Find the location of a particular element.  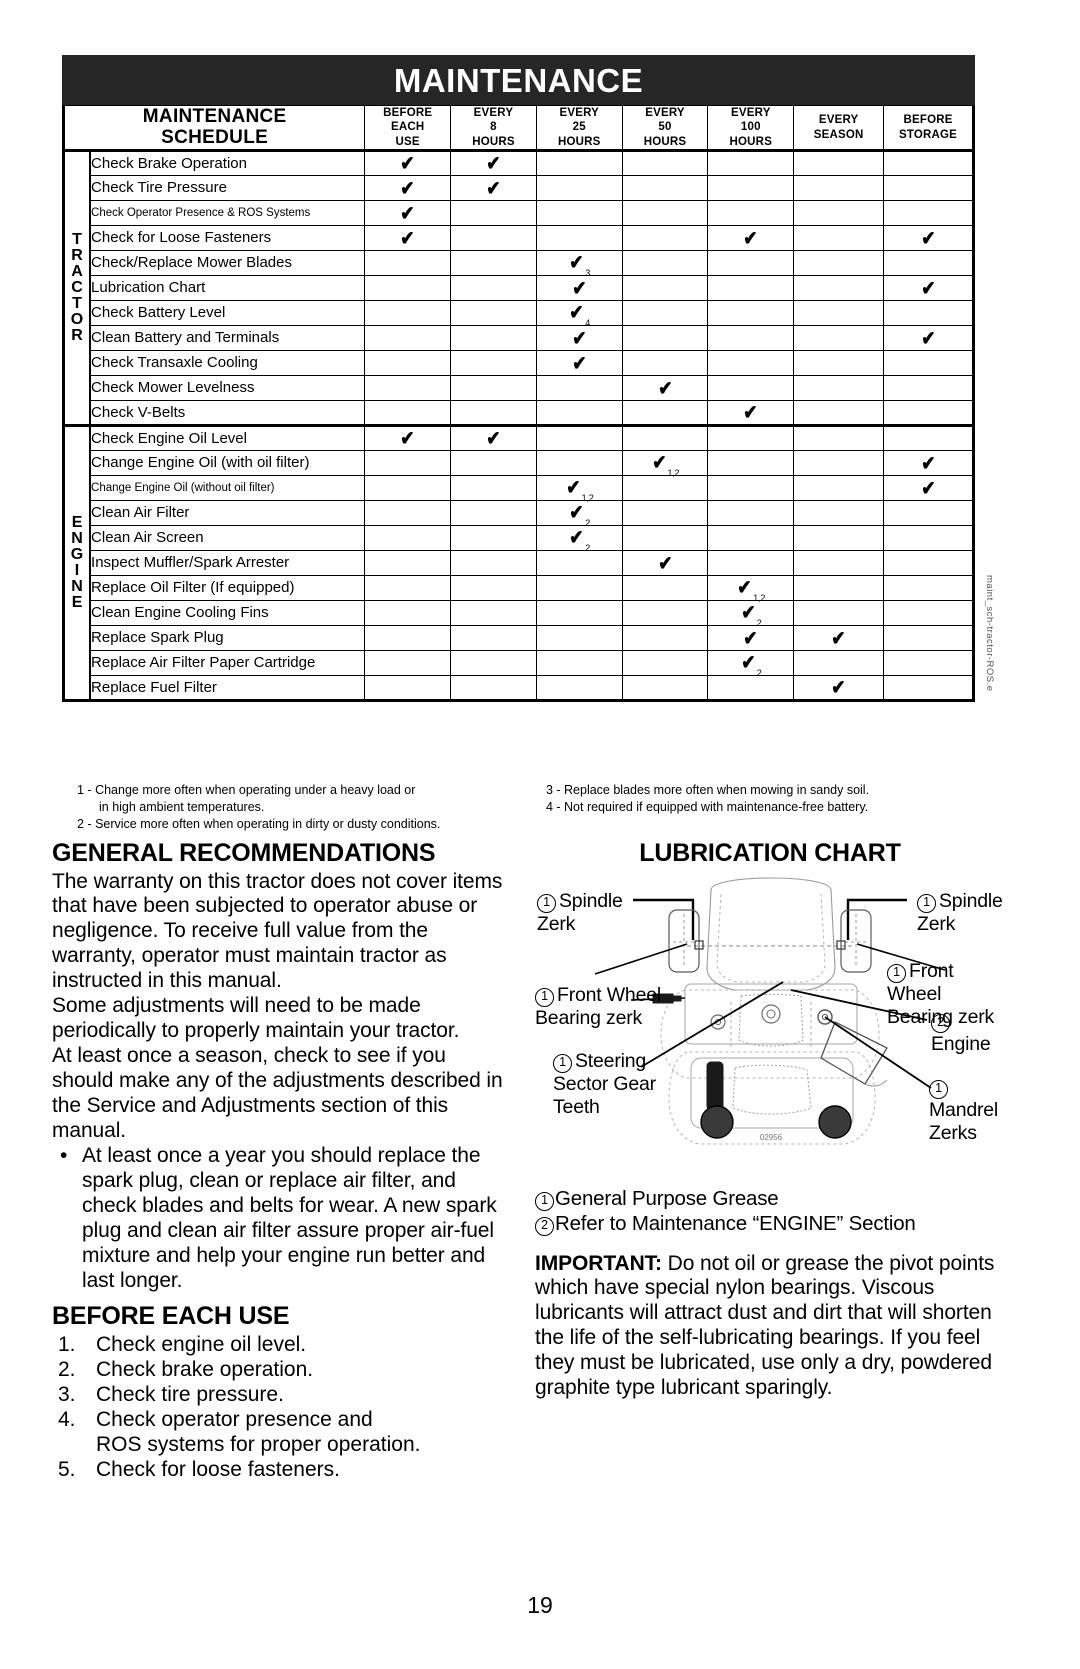

task-label: Lubrication Chart is located at coordinates (227, 288).